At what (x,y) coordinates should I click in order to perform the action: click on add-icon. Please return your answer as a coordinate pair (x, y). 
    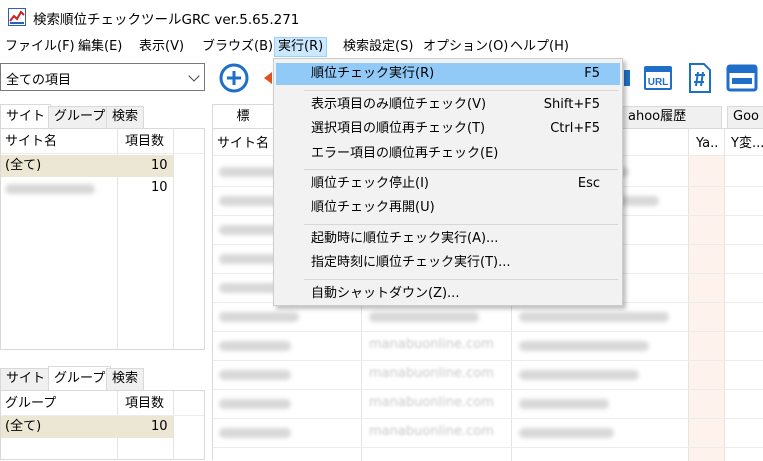
    Looking at the image, I should click on (234, 78).